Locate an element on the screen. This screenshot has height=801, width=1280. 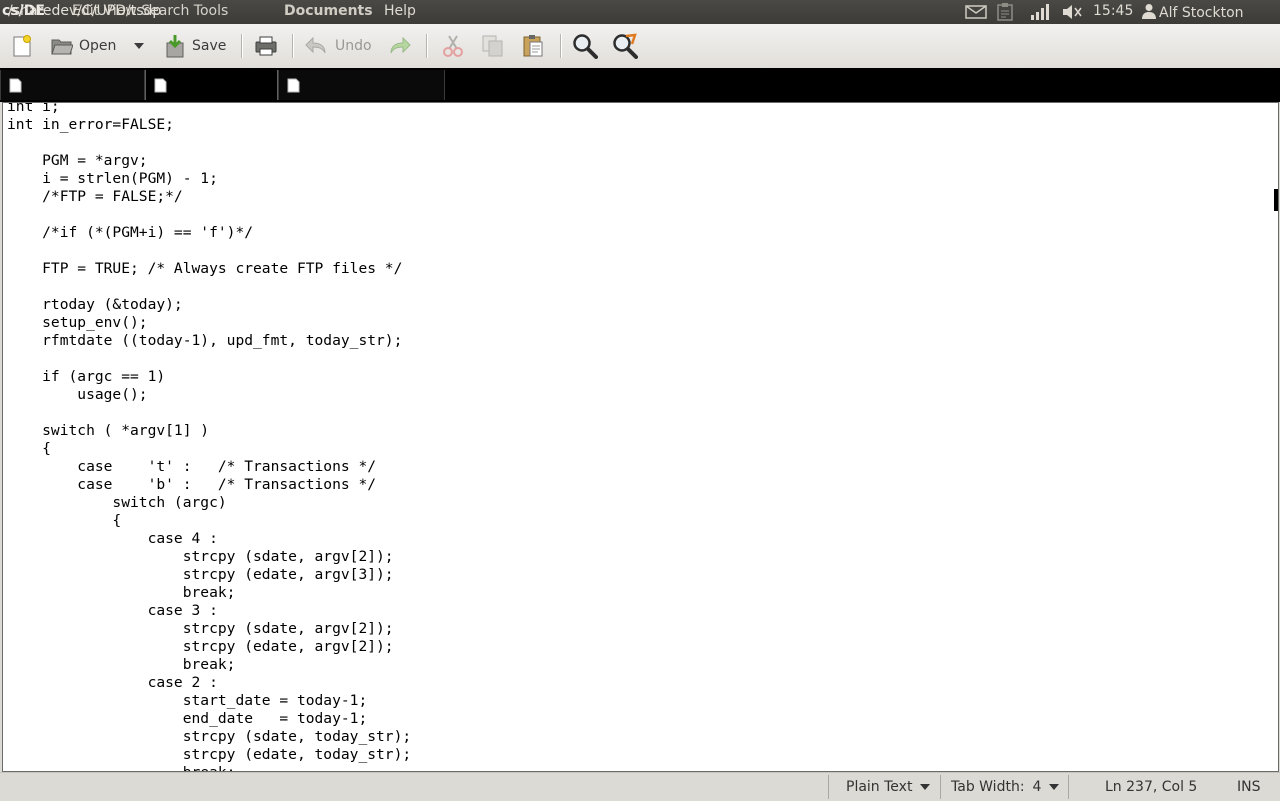
undo-label: Undo is located at coordinates (353, 46).